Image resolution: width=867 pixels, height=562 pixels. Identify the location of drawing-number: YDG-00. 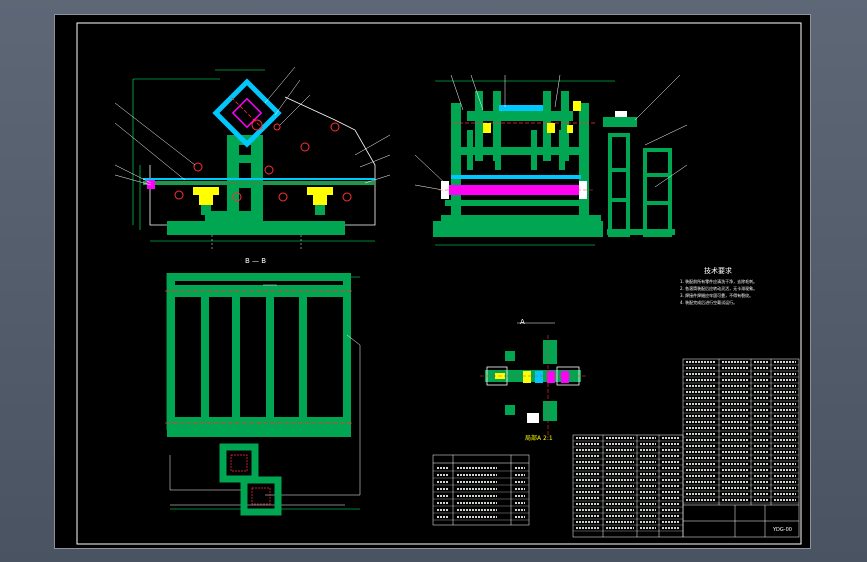
(782, 530).